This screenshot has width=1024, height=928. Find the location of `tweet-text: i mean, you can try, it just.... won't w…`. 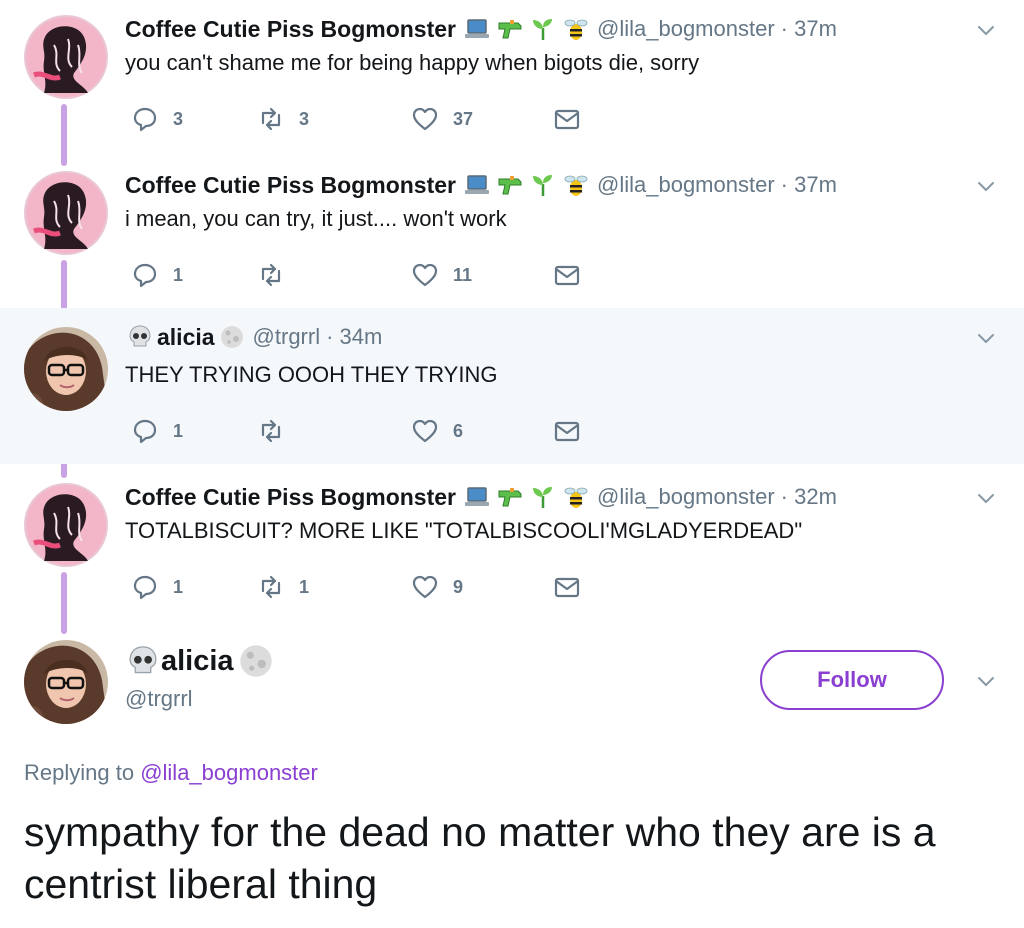

tweet-text: i mean, you can try, it just.... won't w… is located at coordinates (316, 218).